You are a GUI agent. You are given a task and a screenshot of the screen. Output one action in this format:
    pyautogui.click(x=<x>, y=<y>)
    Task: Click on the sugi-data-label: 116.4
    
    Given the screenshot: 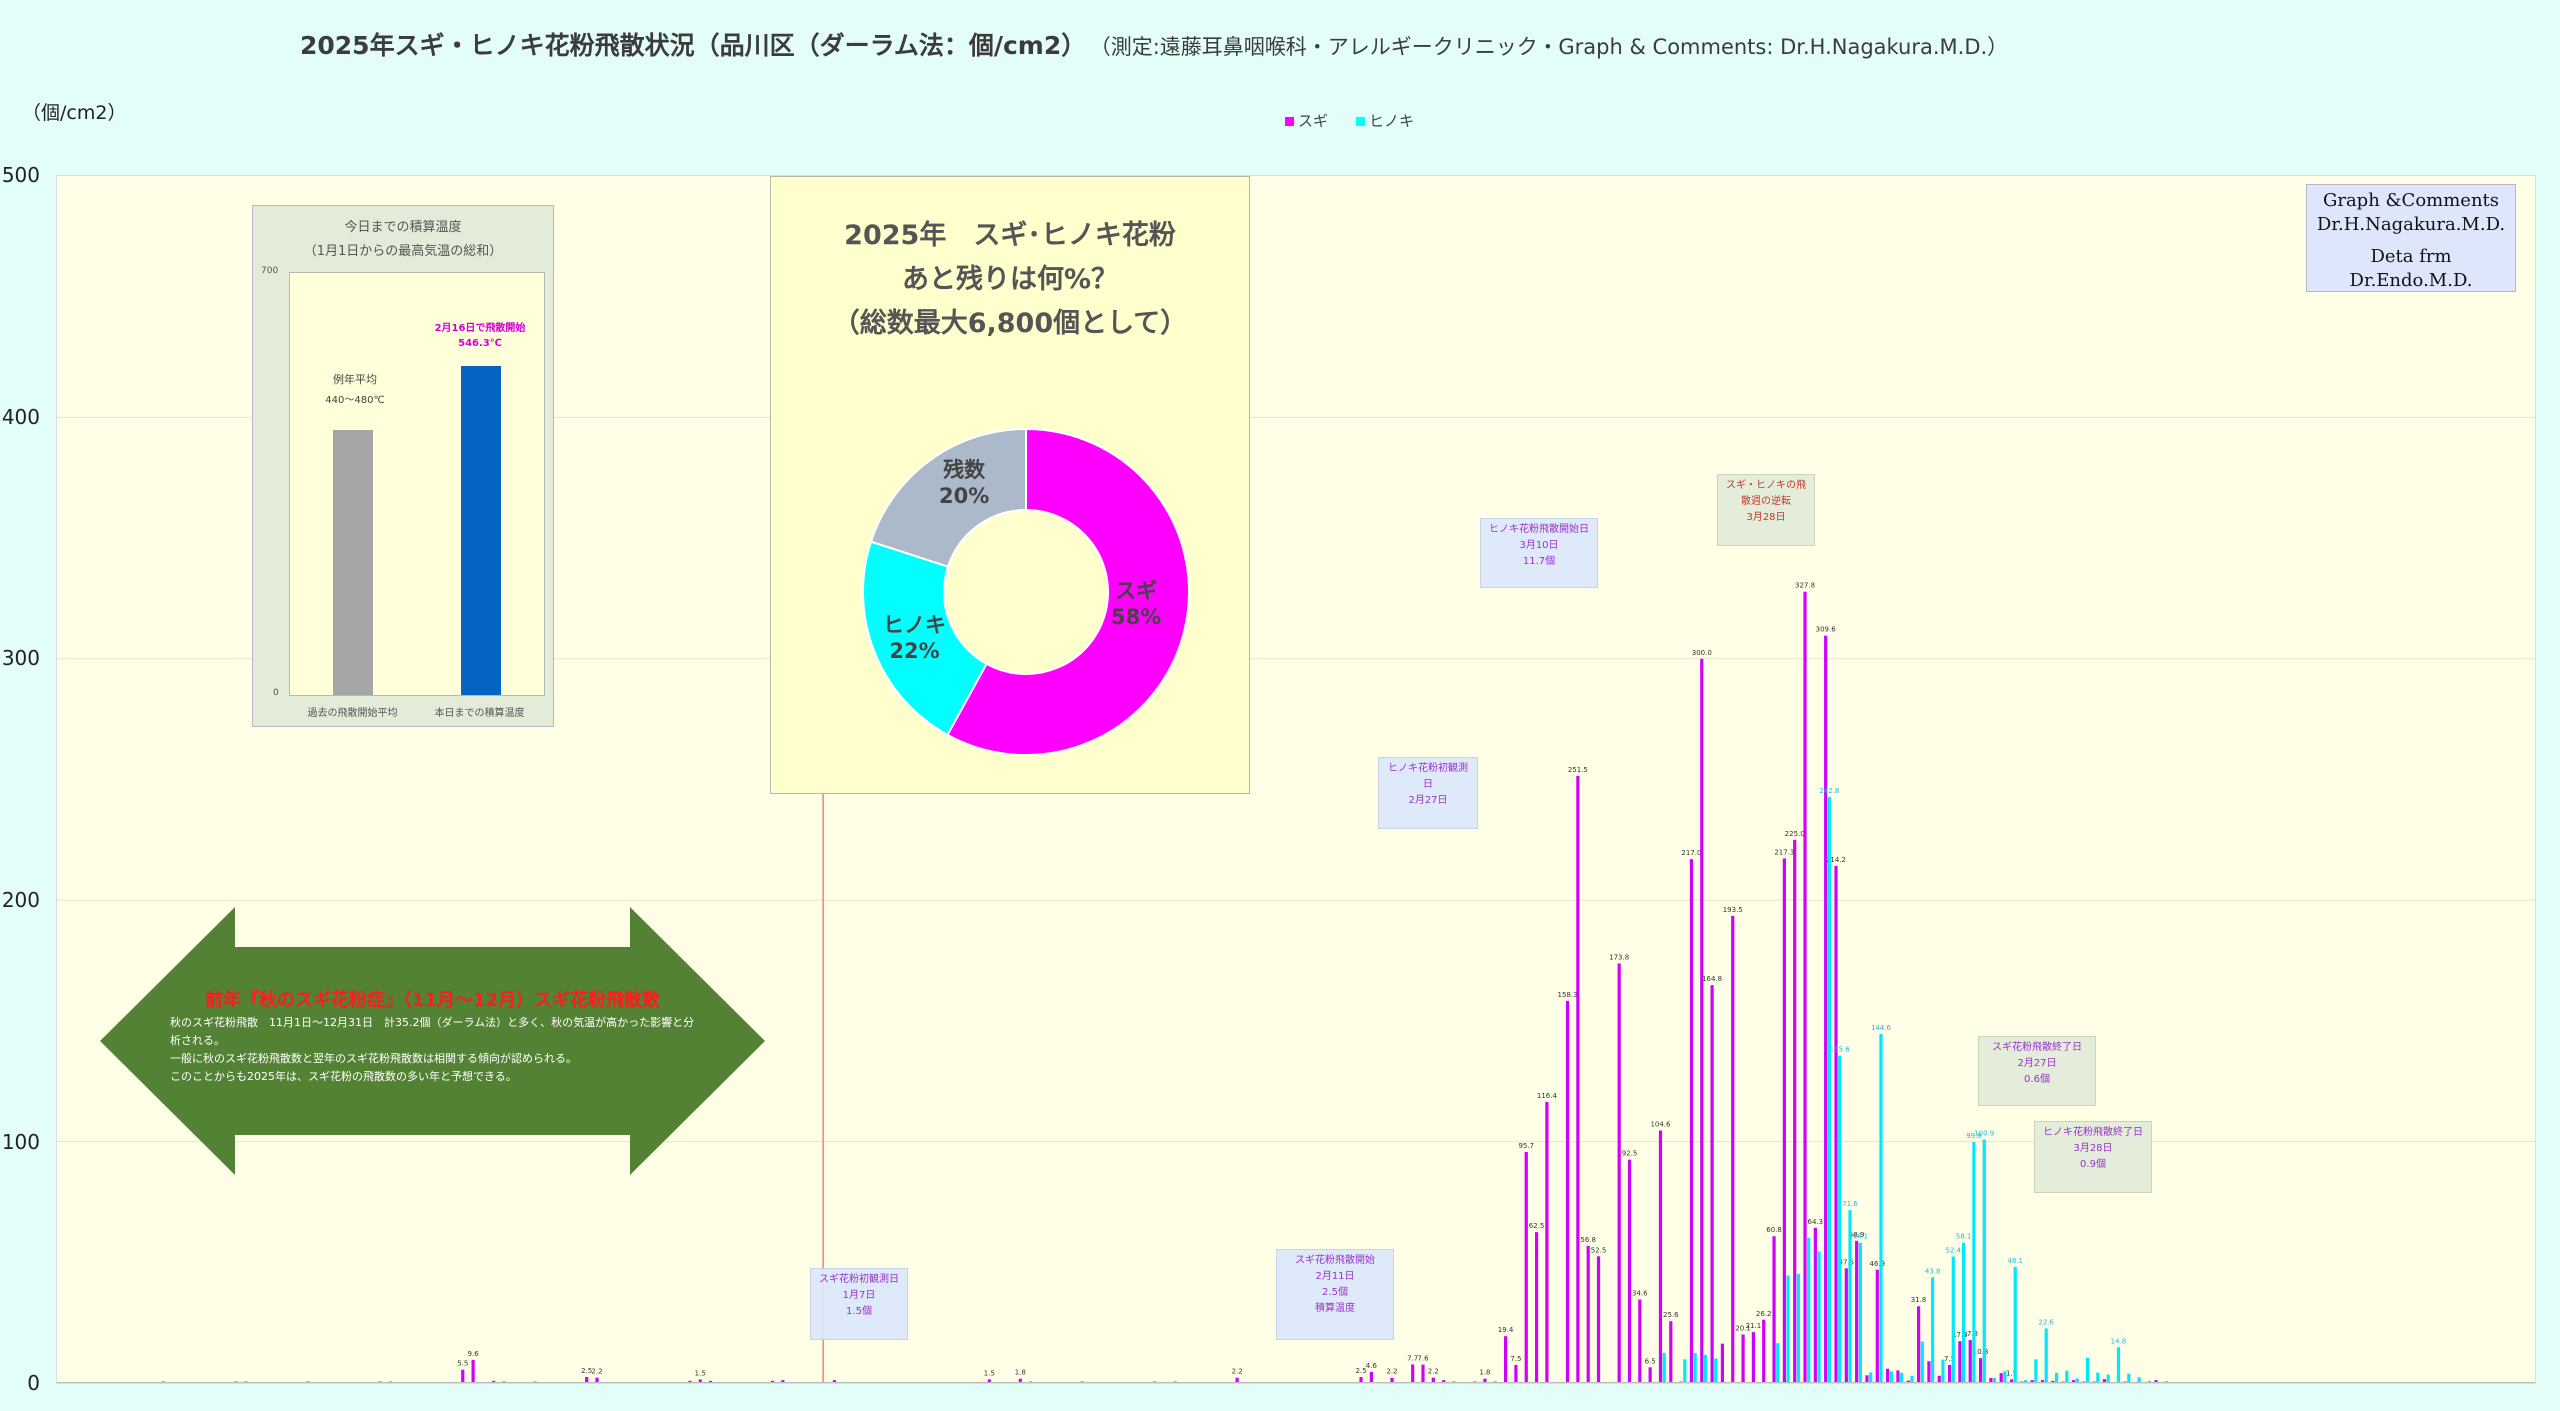 What is the action you would take?
    pyautogui.click(x=1547, y=1096)
    